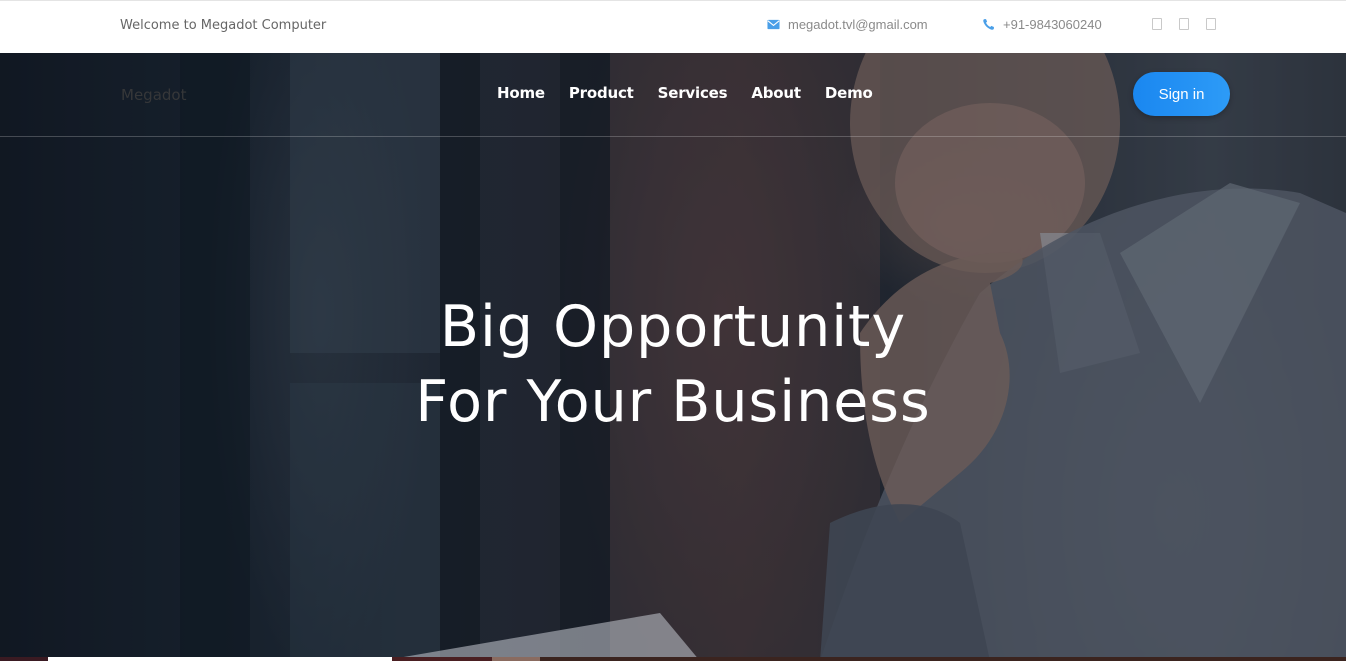 The image size is (1346, 661). I want to click on phone-icon, so click(988, 24).